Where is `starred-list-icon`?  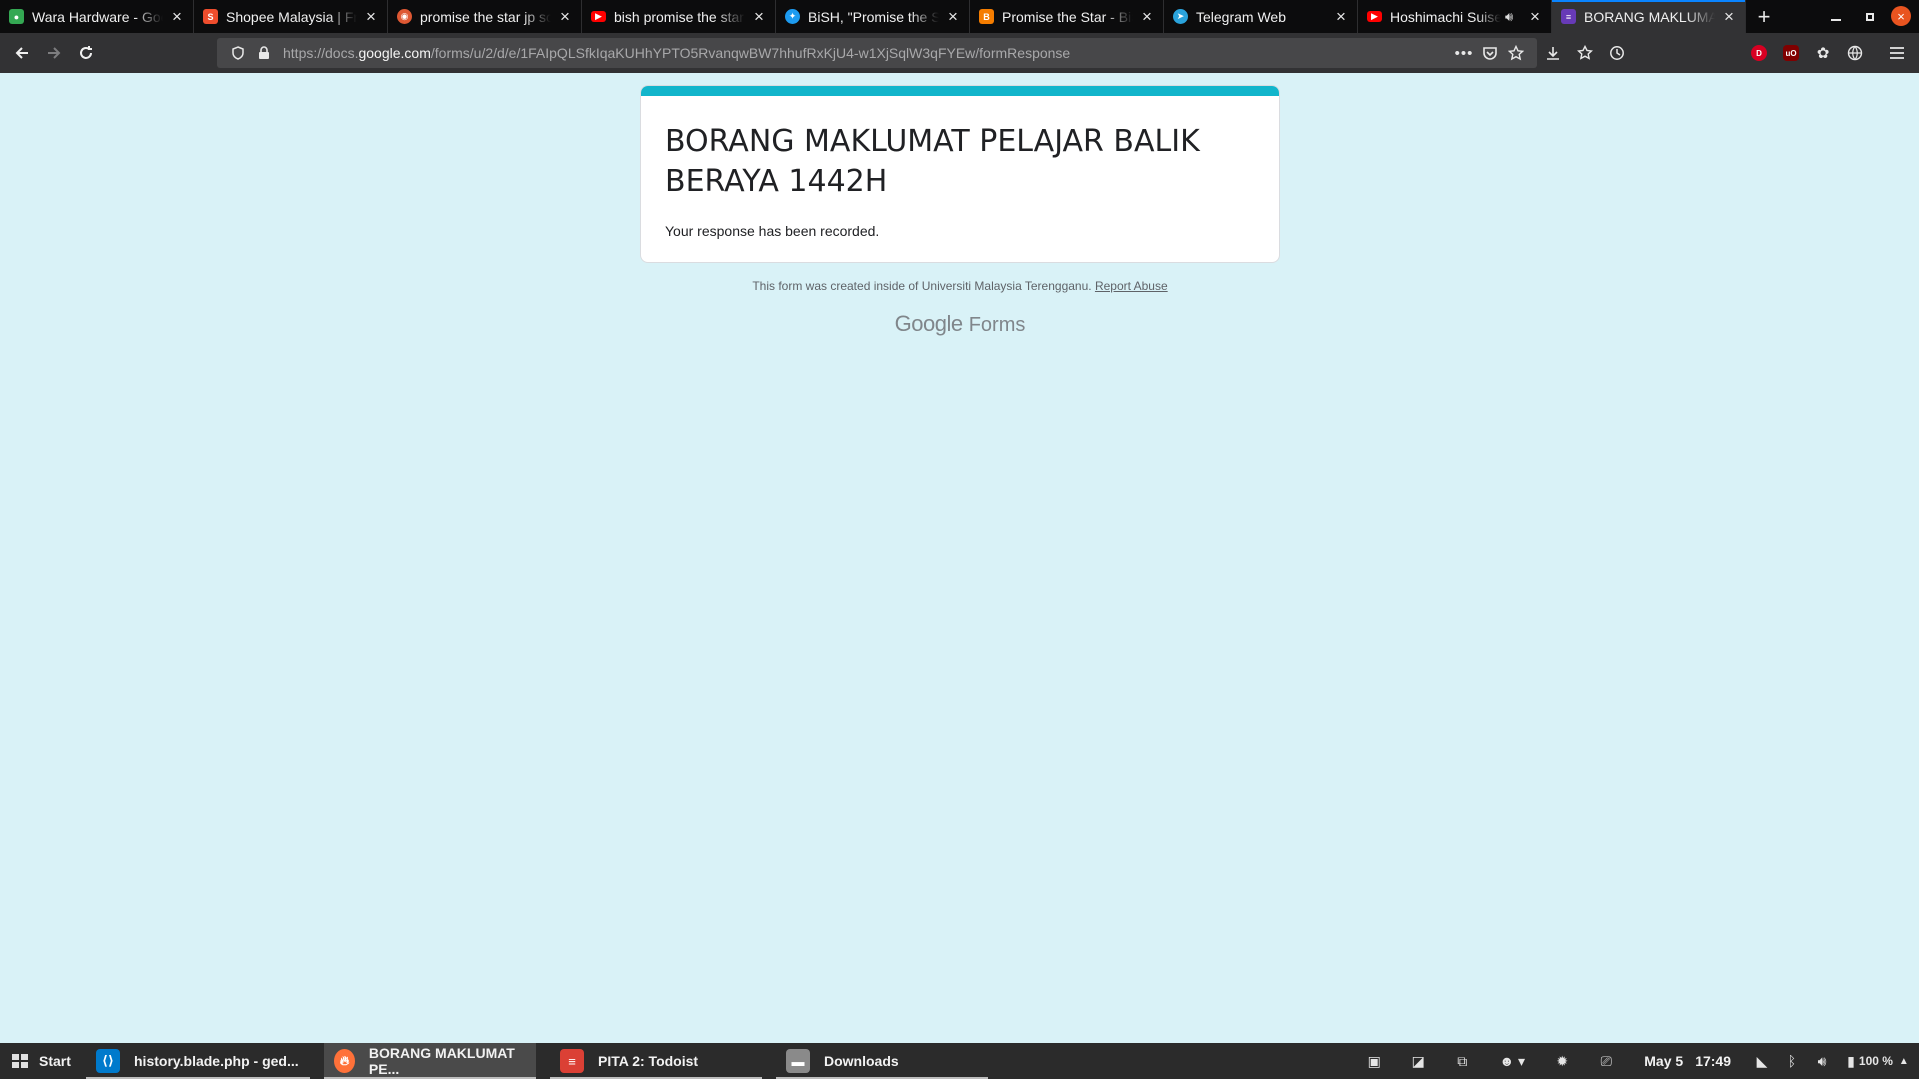 starred-list-icon is located at coordinates (1585, 52).